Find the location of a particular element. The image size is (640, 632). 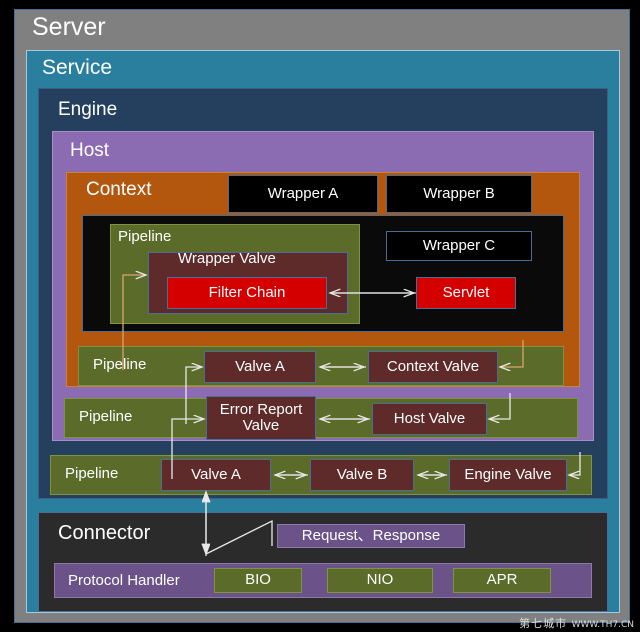

wrapper-valve-label: Wrapper Valve is located at coordinates (227, 258).